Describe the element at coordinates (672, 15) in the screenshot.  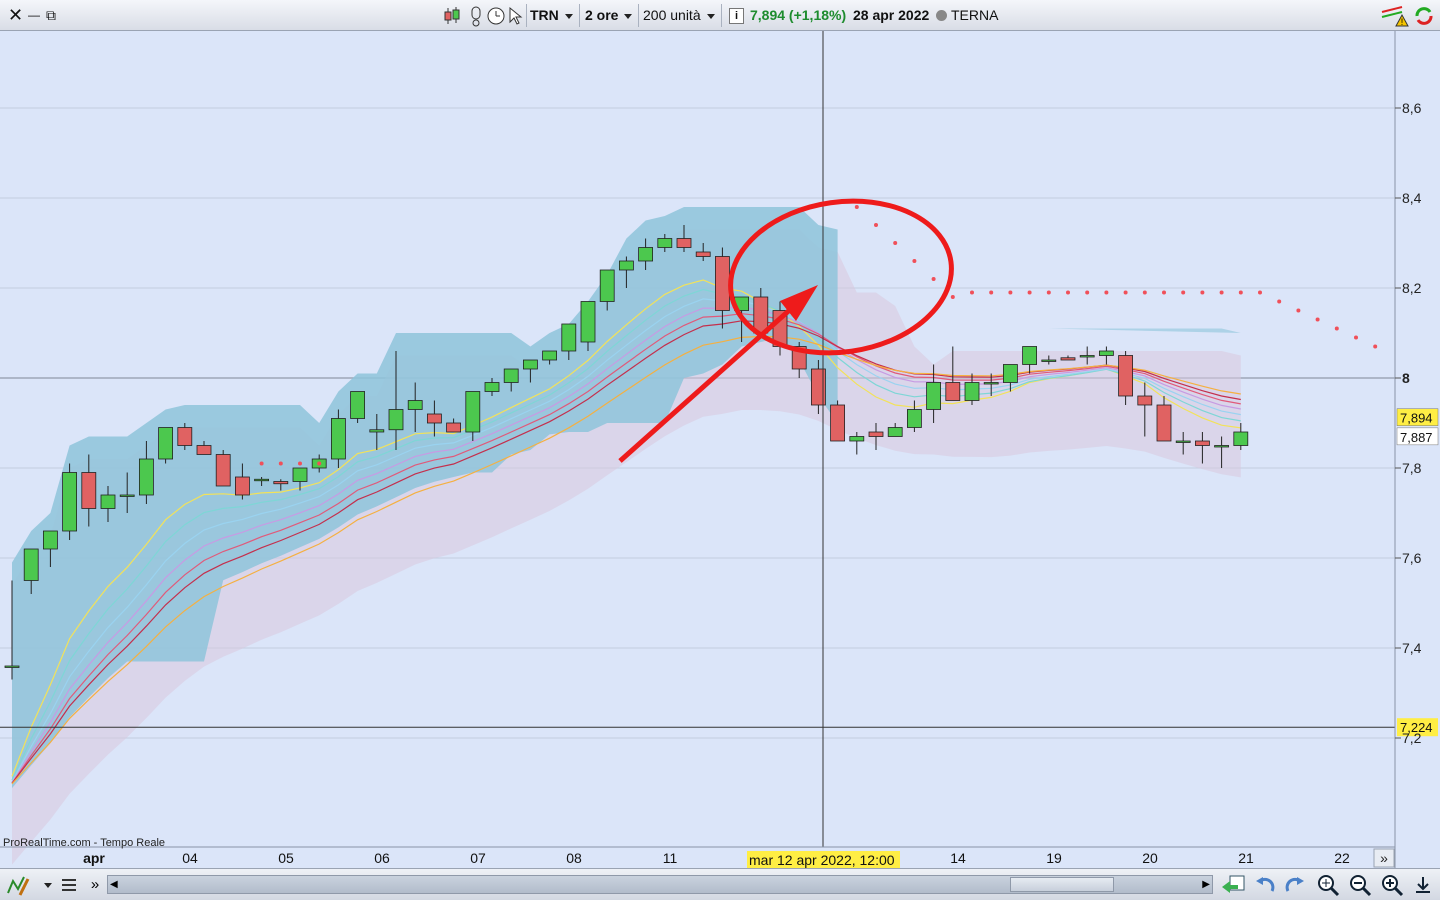
I see `units-label: 200 unità` at that location.